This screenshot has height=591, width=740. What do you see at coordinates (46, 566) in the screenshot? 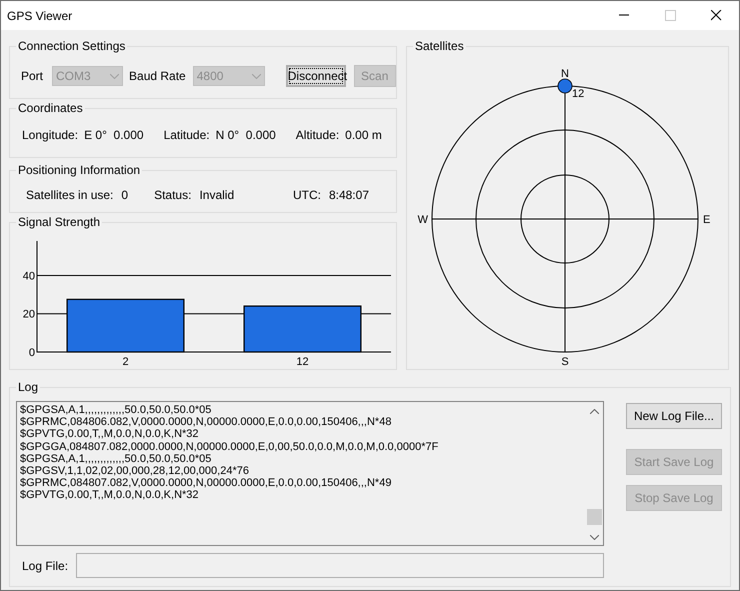
I see `field-label: Log File:` at bounding box center [46, 566].